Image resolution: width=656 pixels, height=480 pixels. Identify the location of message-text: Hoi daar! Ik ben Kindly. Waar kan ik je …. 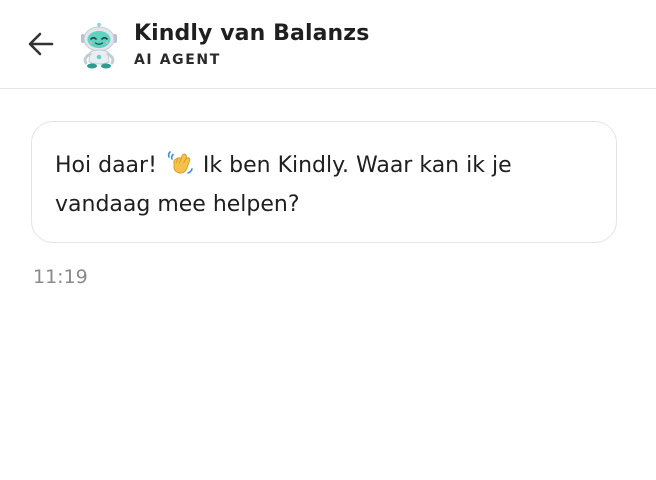
(325, 185).